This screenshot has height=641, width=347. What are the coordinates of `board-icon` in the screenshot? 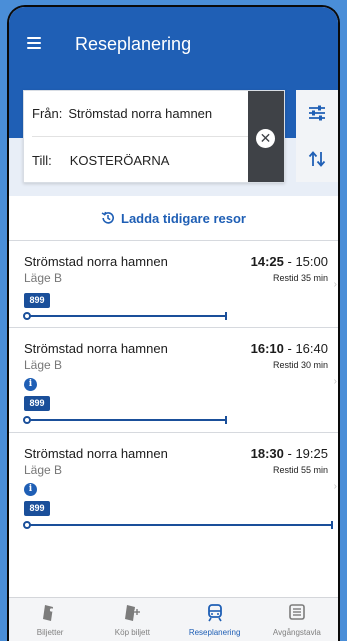 It's located at (297, 612).